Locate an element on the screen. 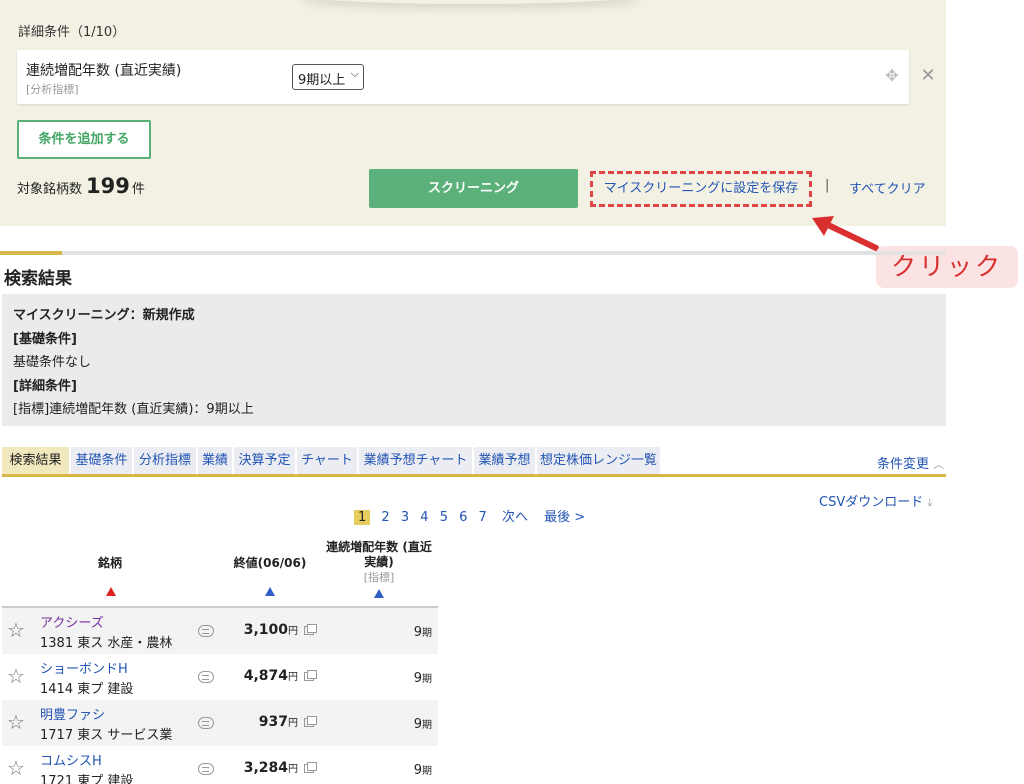  target-count-label: 対象銘柄数 is located at coordinates (50, 189).